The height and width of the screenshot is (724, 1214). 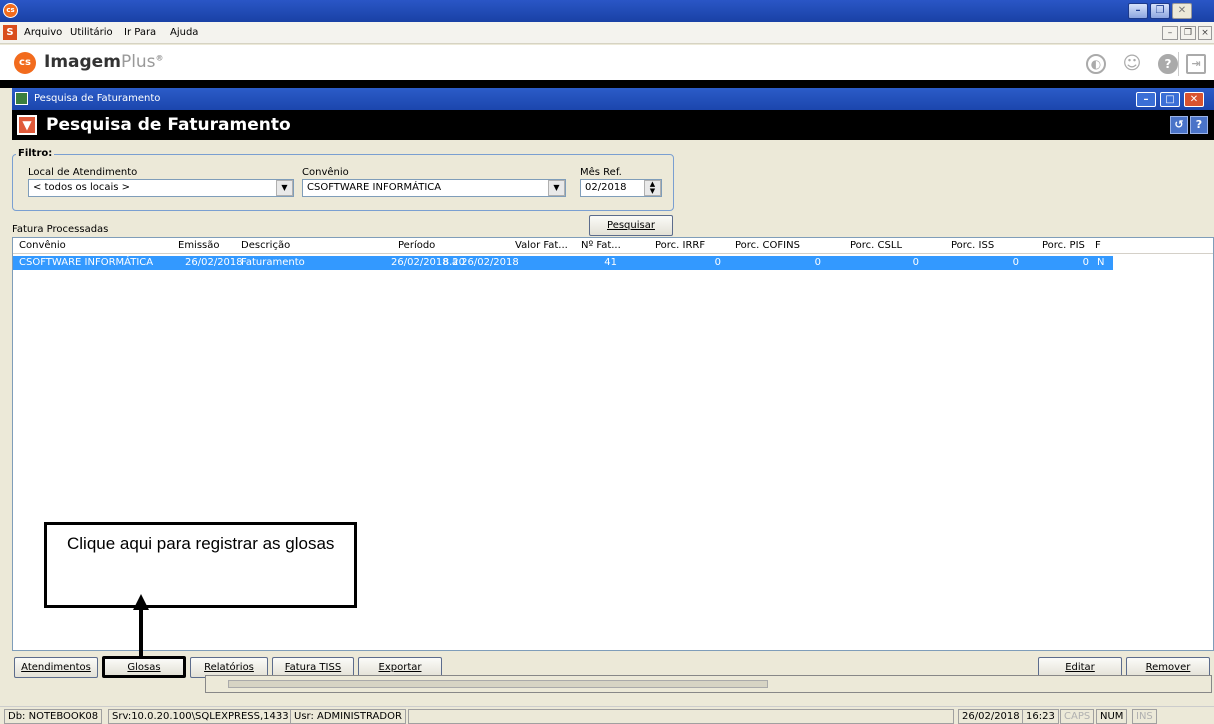 What do you see at coordinates (1205, 33) in the screenshot?
I see `mdi-close-icon: ×` at bounding box center [1205, 33].